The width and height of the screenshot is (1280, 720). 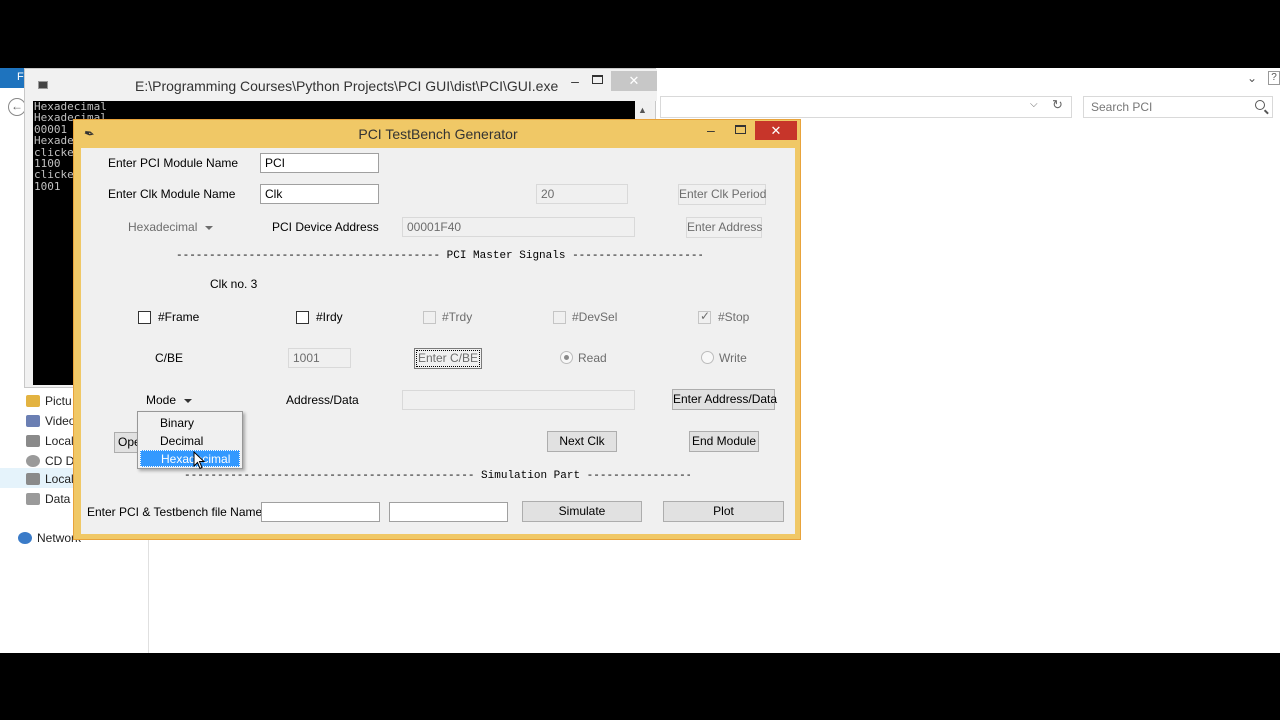 What do you see at coordinates (1260, 105) in the screenshot?
I see `search-icon` at bounding box center [1260, 105].